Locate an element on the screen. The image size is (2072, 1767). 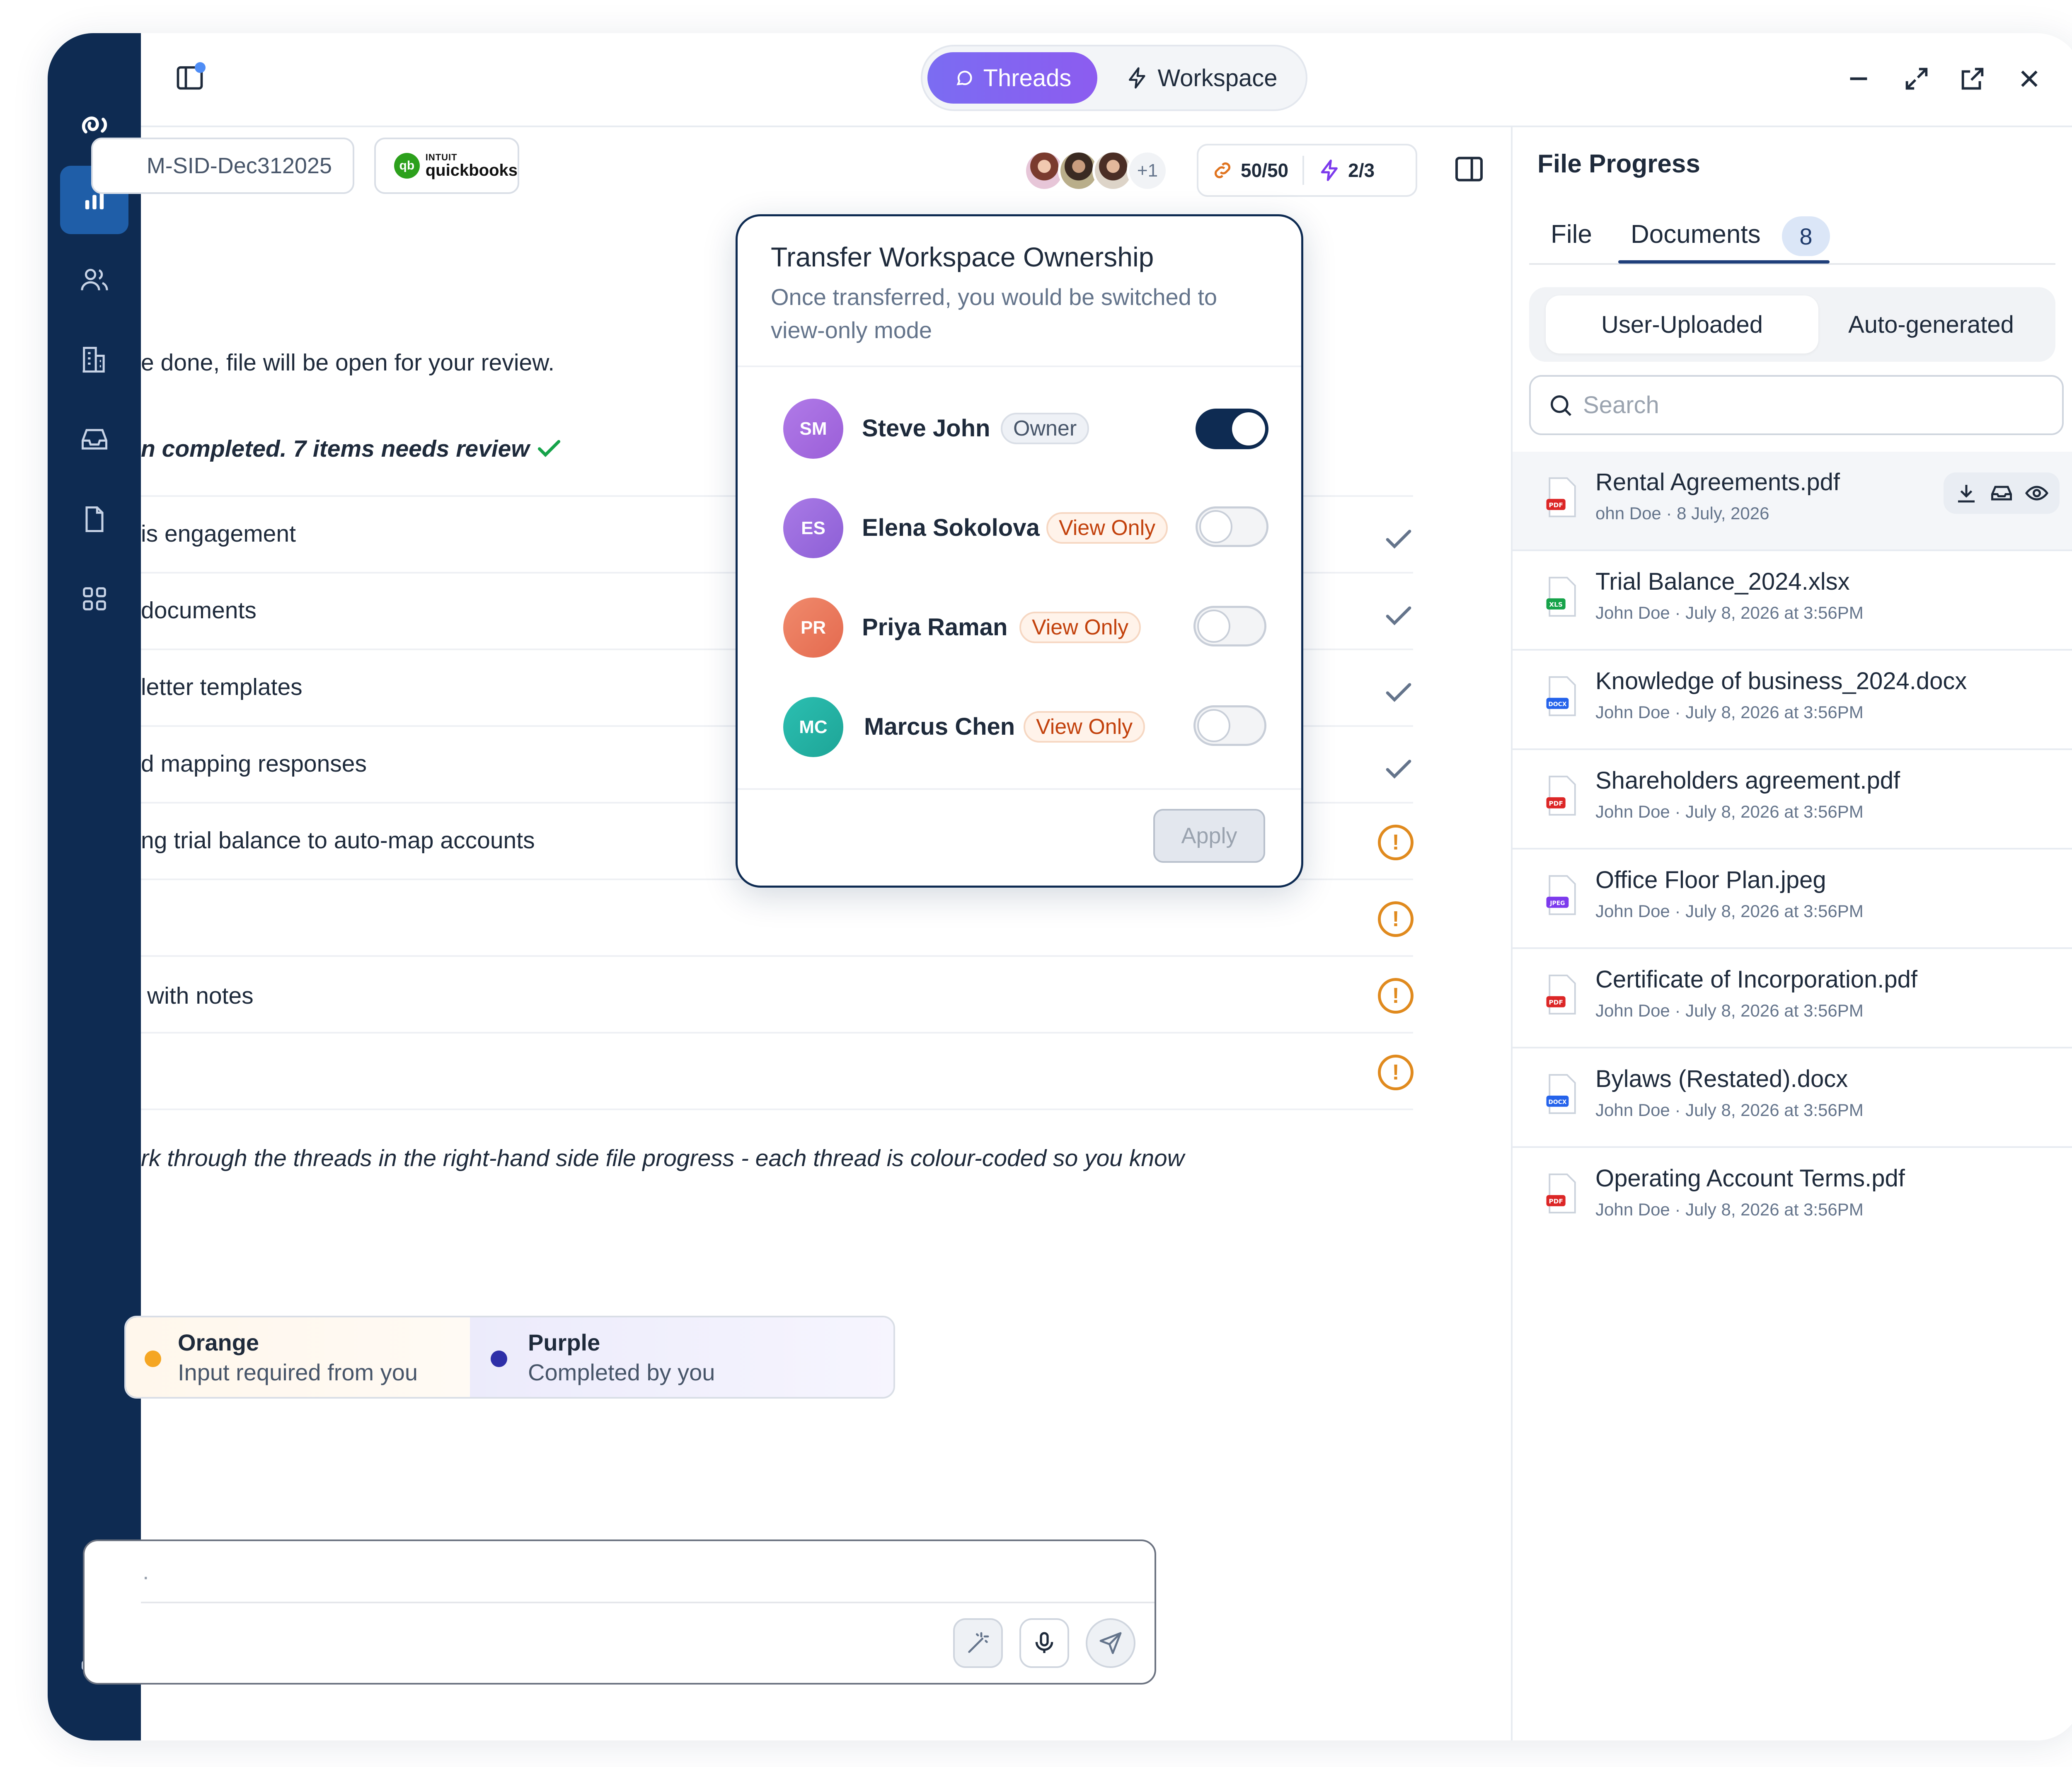
magic-wand-icon is located at coordinates (978, 1642).